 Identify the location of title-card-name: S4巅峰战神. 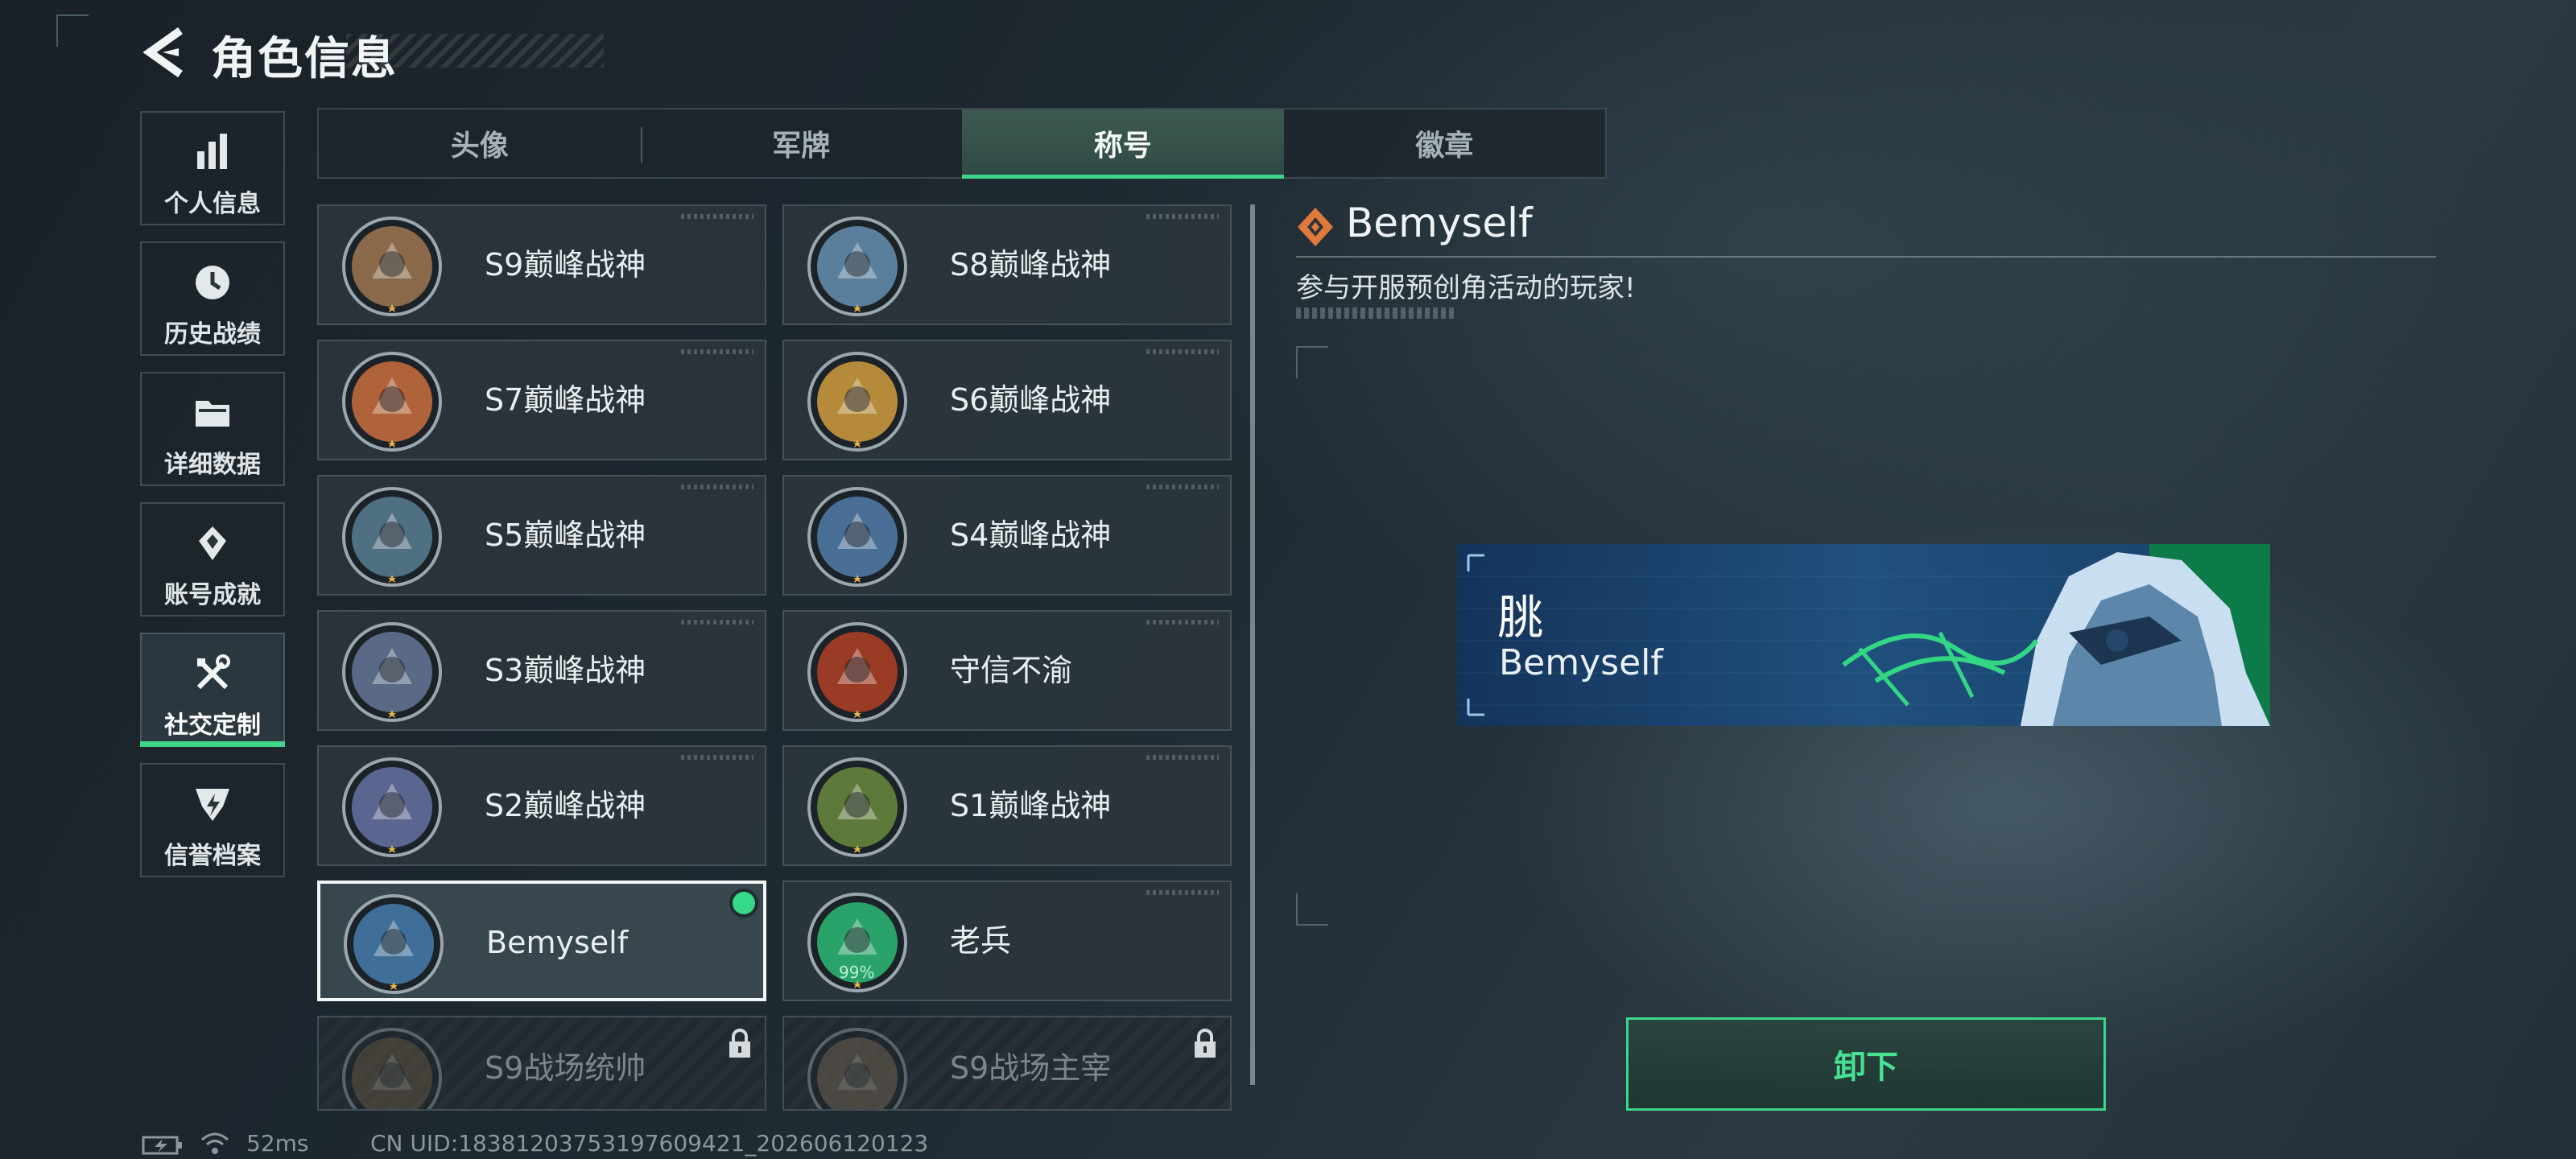
(1031, 535).